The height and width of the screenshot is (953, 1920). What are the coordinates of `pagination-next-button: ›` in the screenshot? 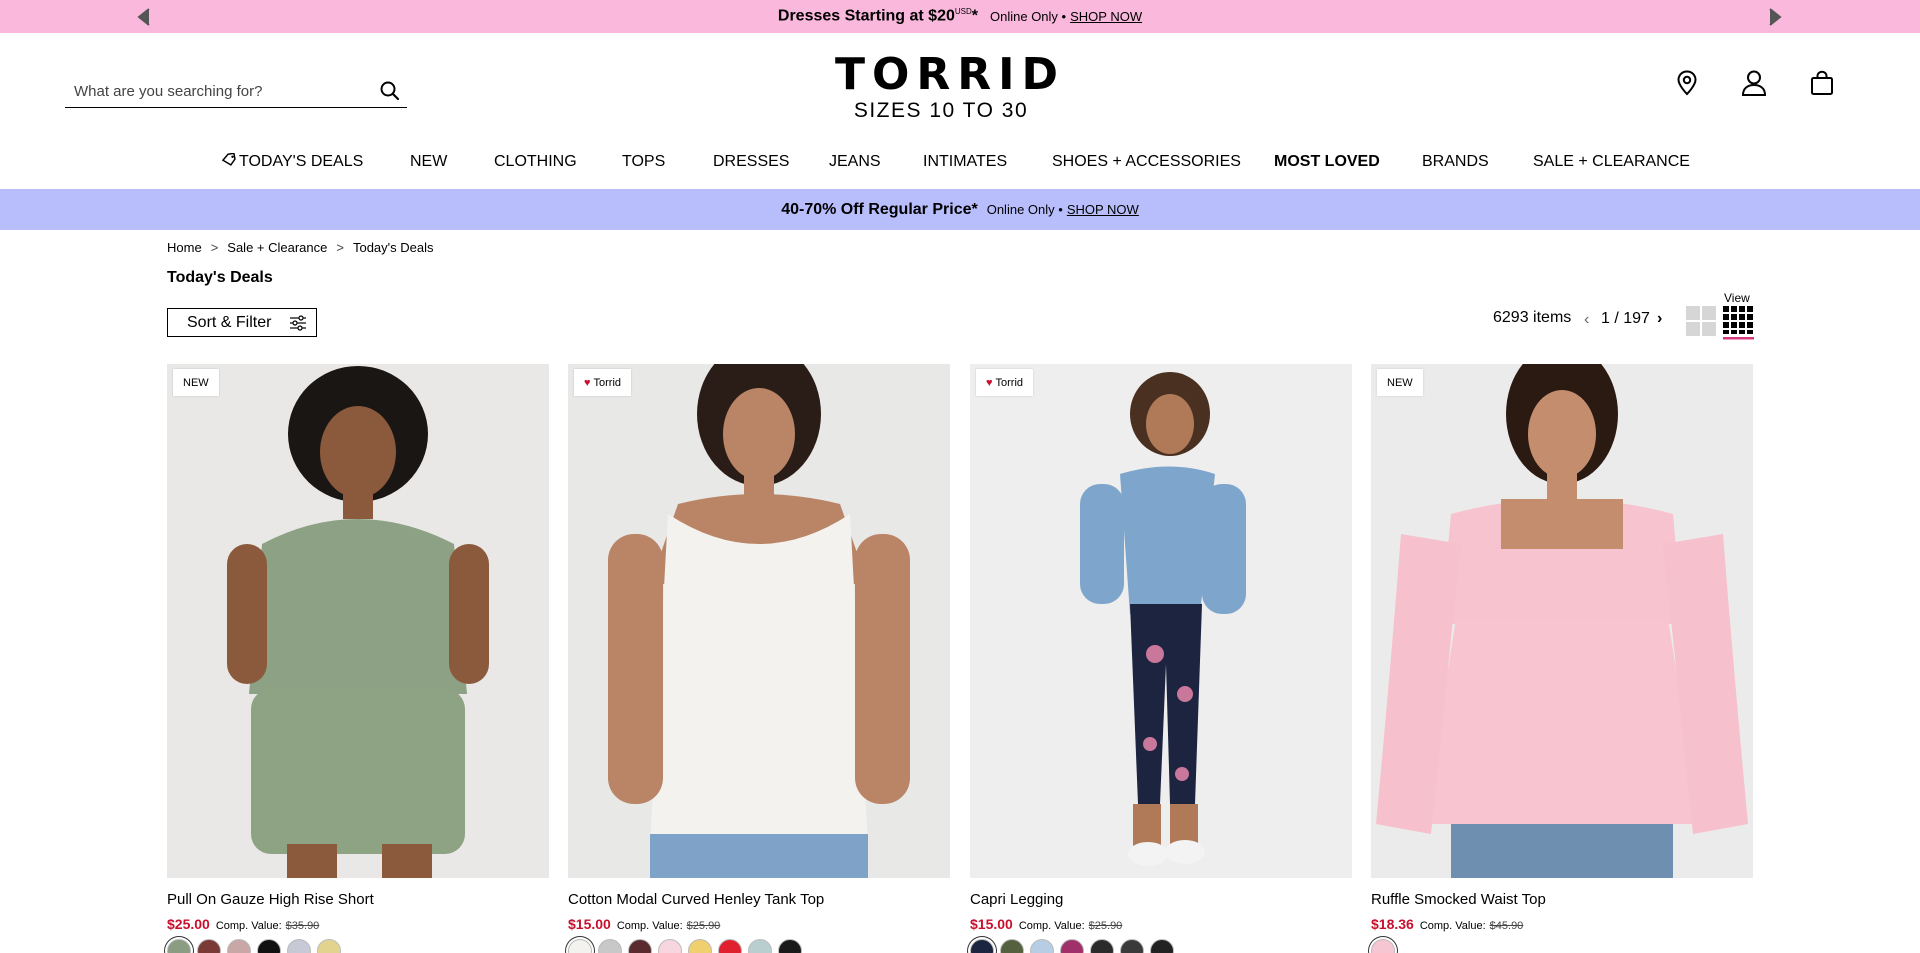 It's located at (1659, 319).